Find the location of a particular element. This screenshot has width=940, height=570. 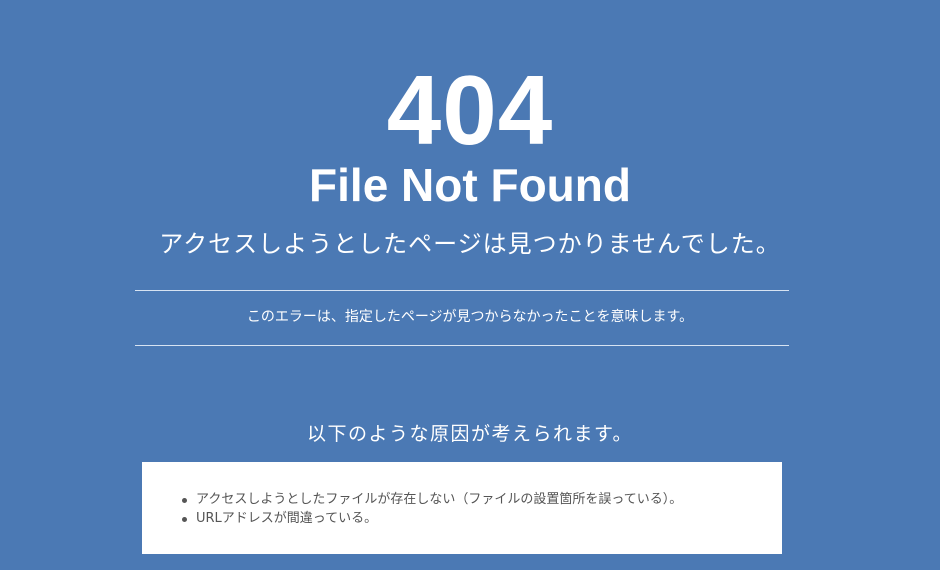

divider-top is located at coordinates (462, 290).